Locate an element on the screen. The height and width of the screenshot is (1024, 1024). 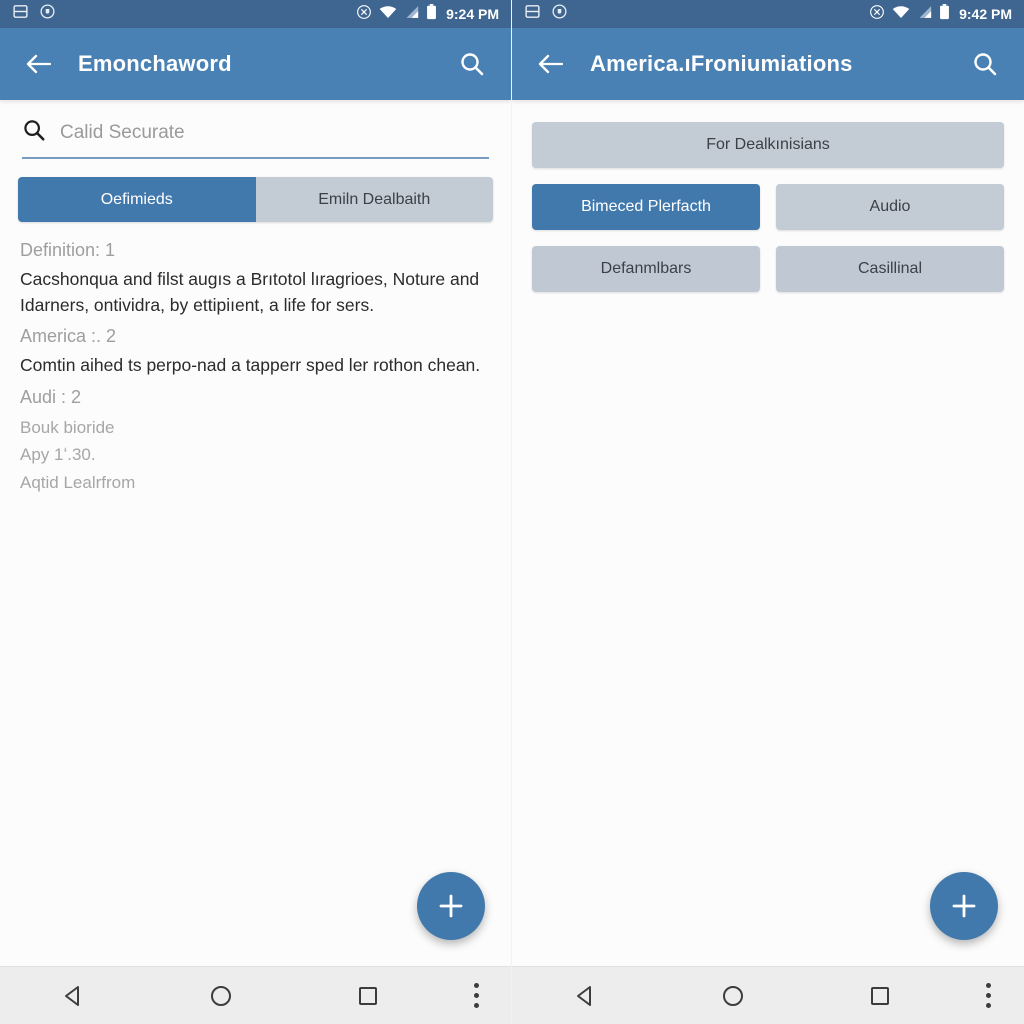
app-bar-right: America.ıFroniumiations is located at coordinates (768, 64).